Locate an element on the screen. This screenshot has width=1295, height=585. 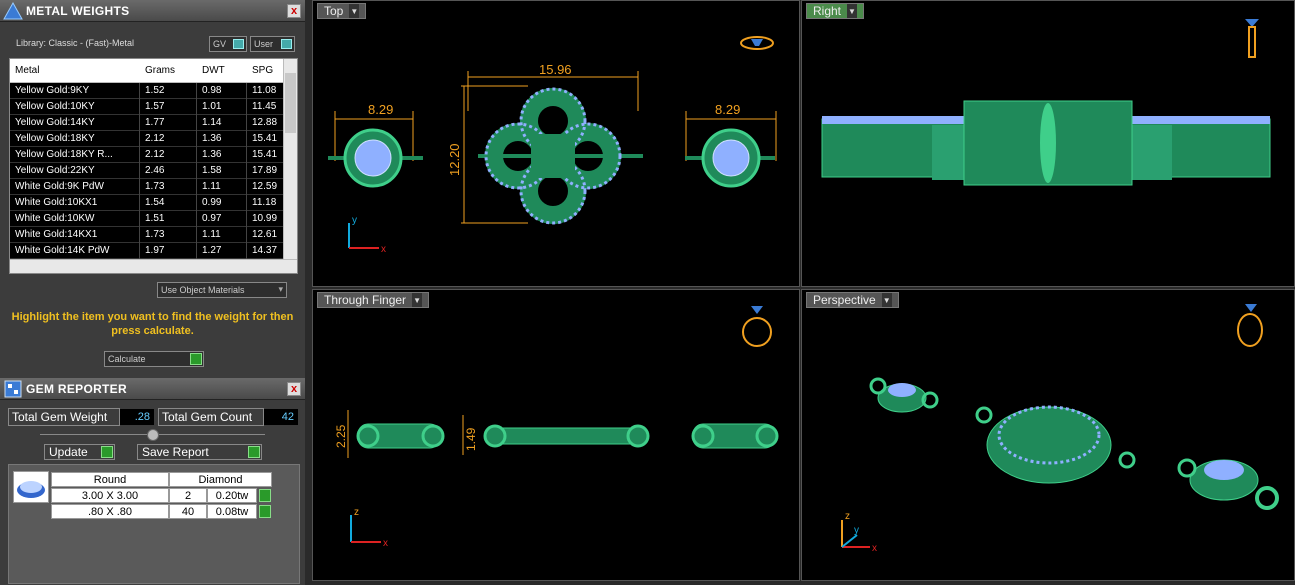
metal-table-vscroll is located at coordinates (290, 159).